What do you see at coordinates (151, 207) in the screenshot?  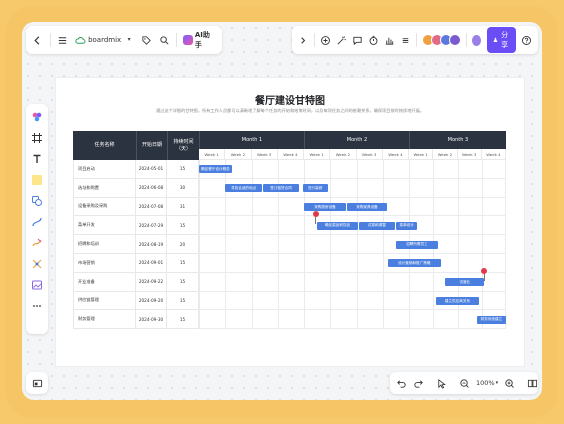 I see `row-start-date: 2024-07-08` at bounding box center [151, 207].